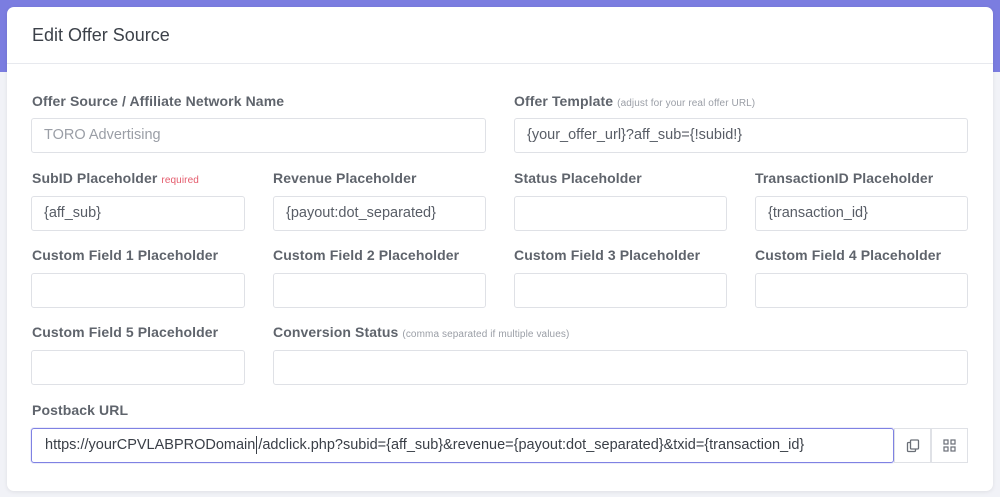  I want to click on status-placeholder-input, so click(620, 213).